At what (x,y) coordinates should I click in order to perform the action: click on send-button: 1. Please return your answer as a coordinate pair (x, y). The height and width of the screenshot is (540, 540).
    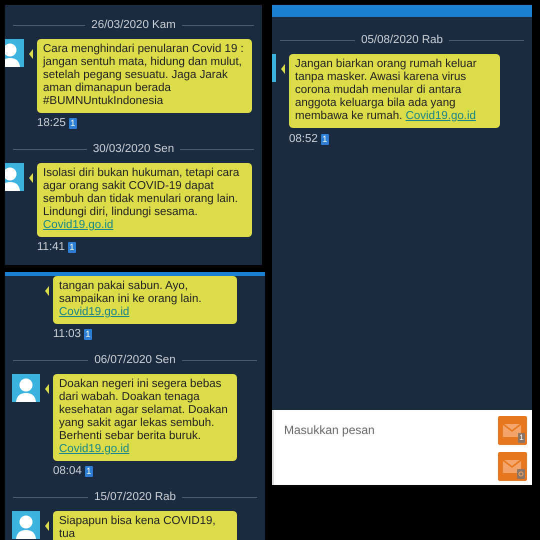
    Looking at the image, I should click on (512, 430).